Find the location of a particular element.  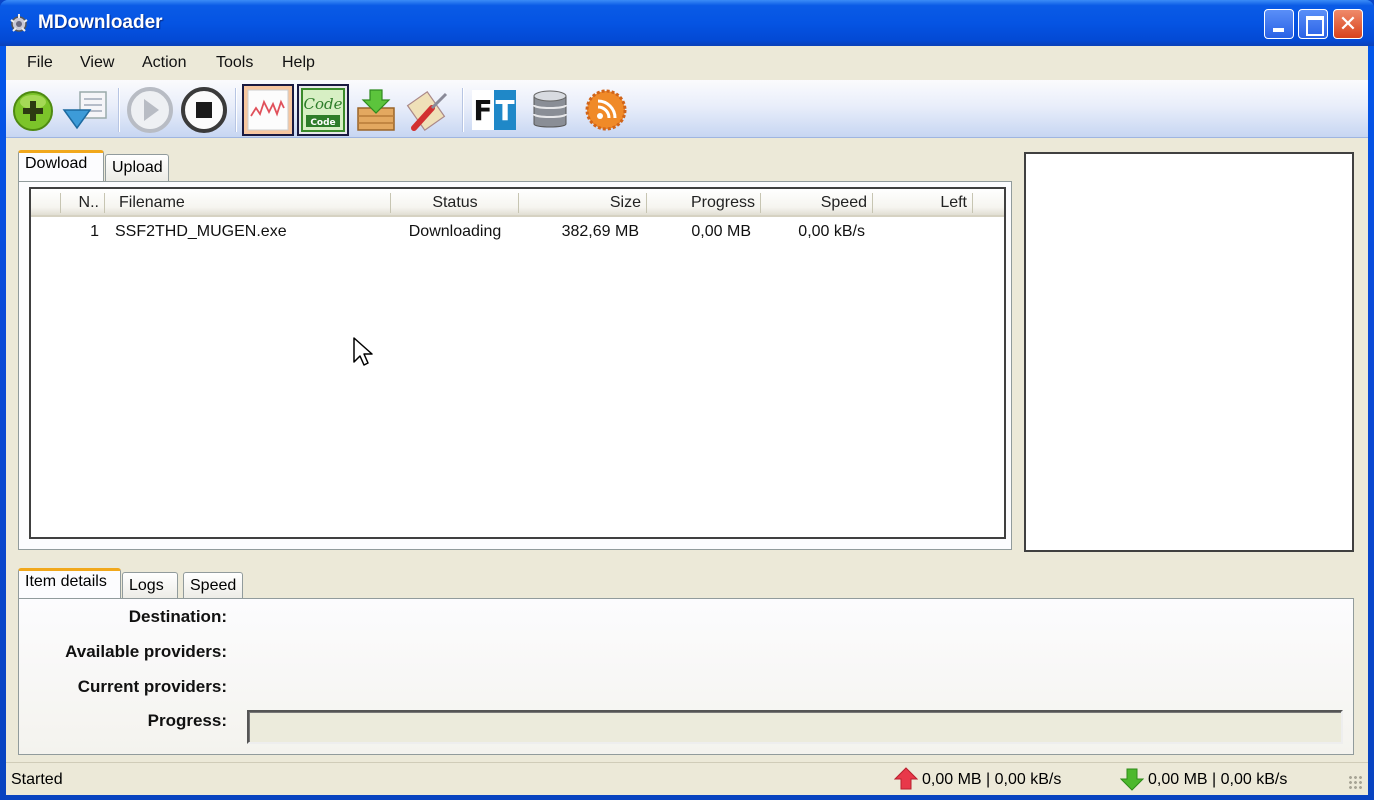

toolbar: Code Code F T is located at coordinates (687, 109).